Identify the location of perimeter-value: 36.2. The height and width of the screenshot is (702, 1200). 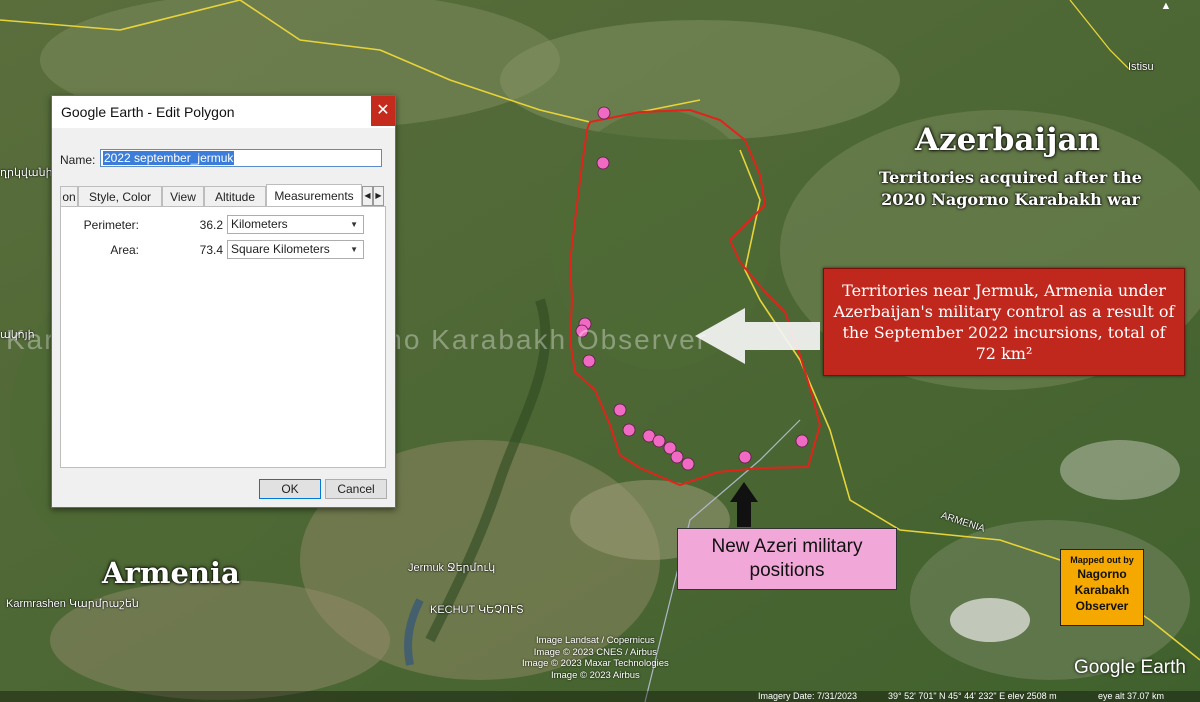
(211, 225).